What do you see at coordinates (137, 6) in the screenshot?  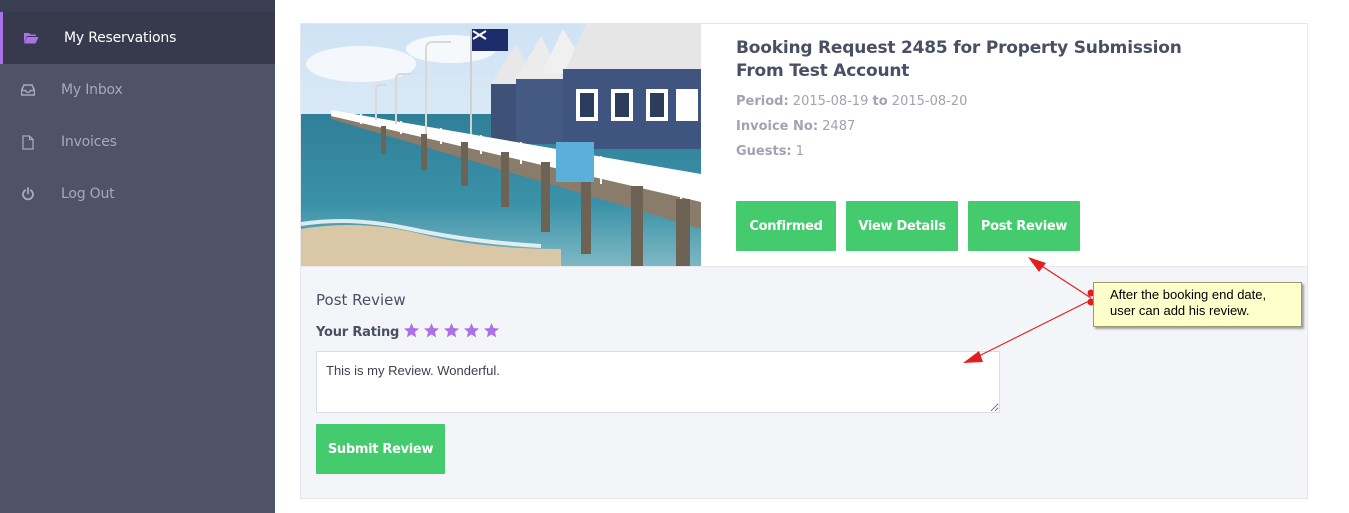 I see `sidebar-top-strip` at bounding box center [137, 6].